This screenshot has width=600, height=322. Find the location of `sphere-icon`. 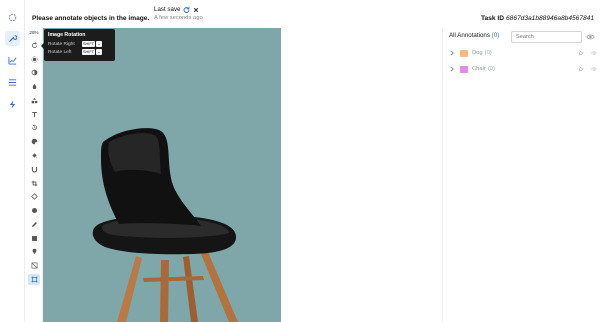

sphere-icon is located at coordinates (34, 210).